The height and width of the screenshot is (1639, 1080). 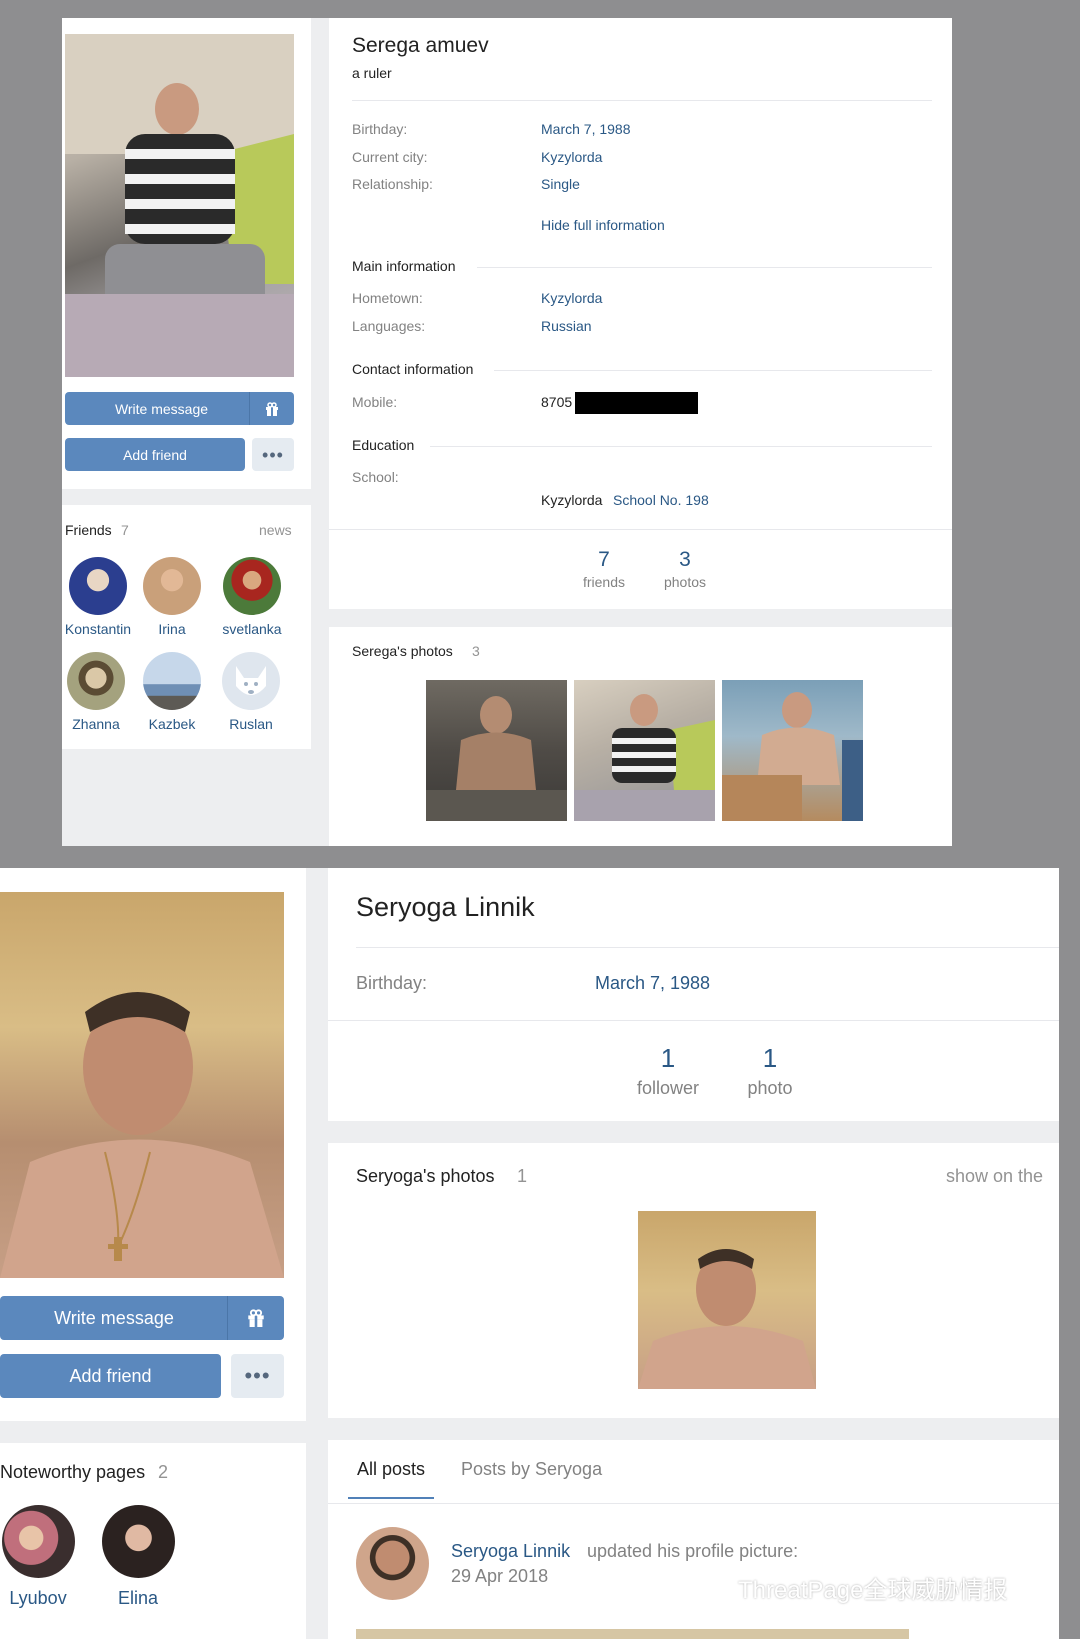 I want to click on current-city-value: Kyzylorda, so click(x=571, y=157).